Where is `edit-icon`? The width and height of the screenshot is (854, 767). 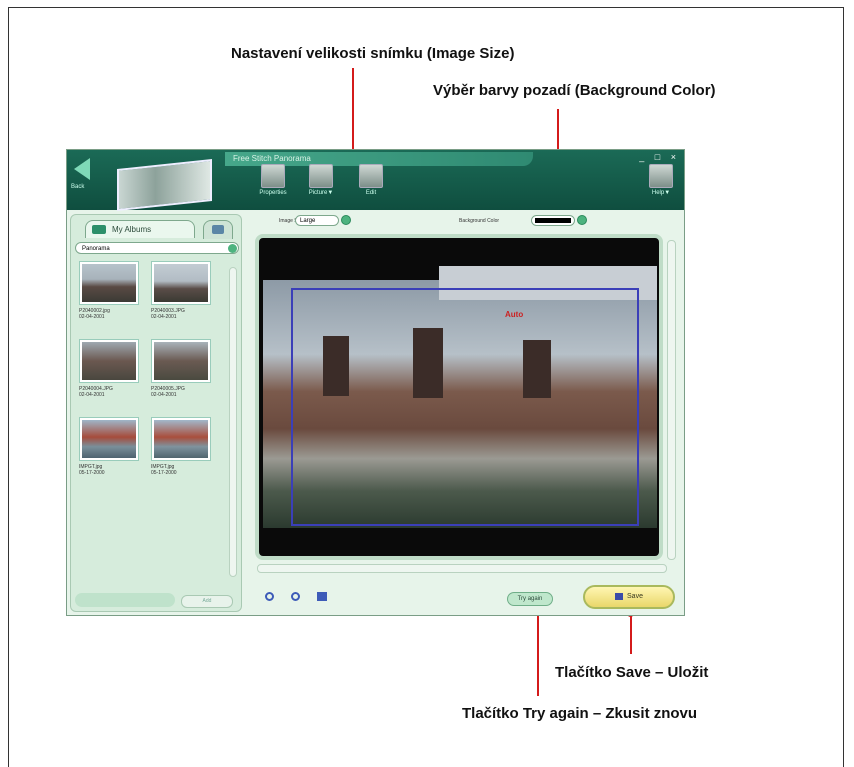
edit-icon is located at coordinates (371, 176).